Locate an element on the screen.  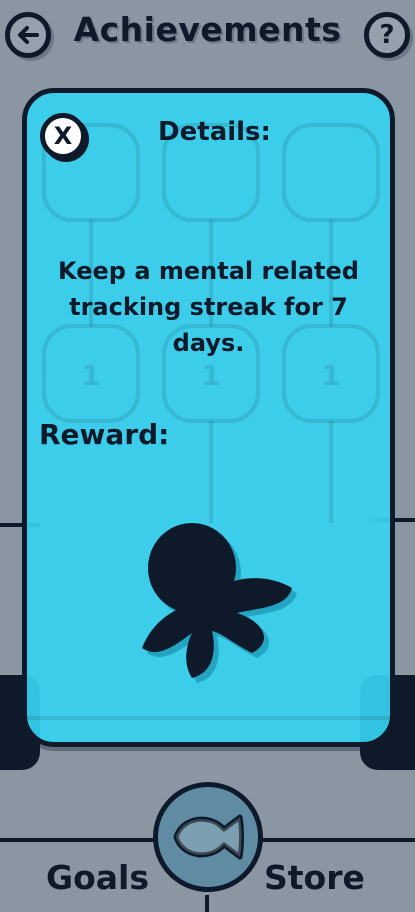
reward-label: Reward: is located at coordinates (104, 434).